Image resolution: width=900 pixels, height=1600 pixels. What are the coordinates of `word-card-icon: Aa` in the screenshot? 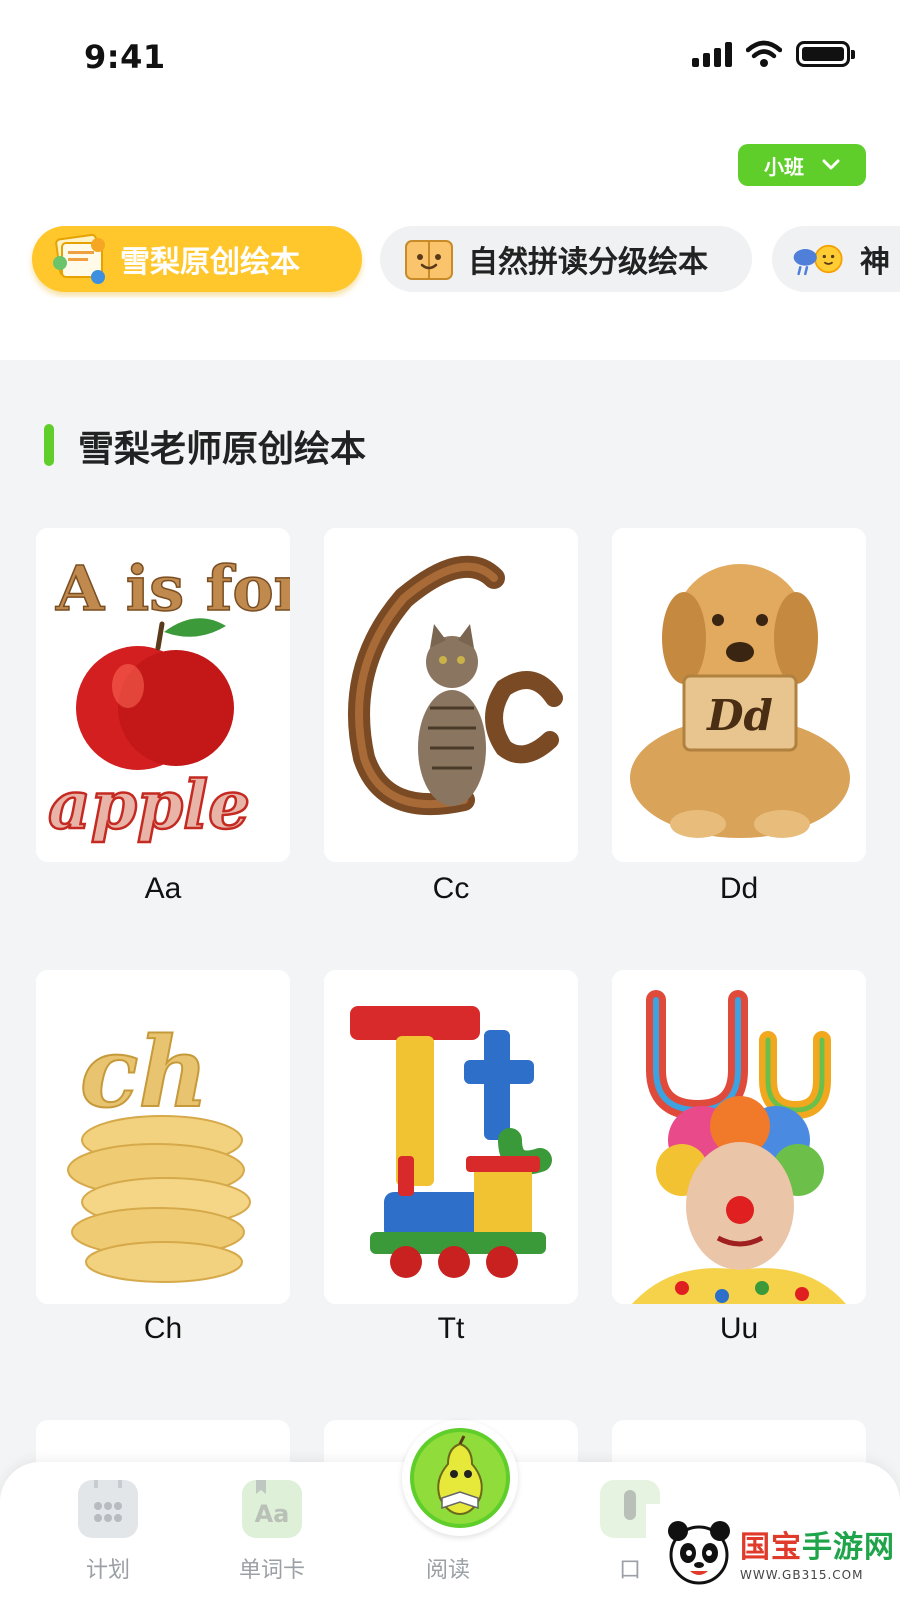 It's located at (272, 1509).